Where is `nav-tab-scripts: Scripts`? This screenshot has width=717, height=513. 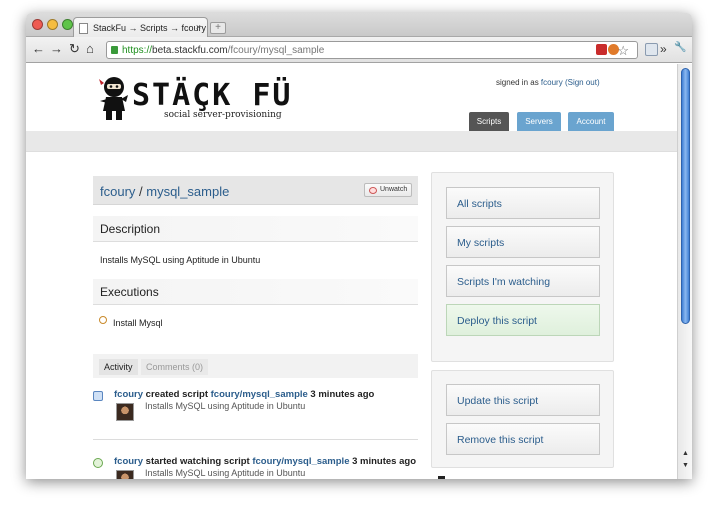 nav-tab-scripts: Scripts is located at coordinates (489, 121).